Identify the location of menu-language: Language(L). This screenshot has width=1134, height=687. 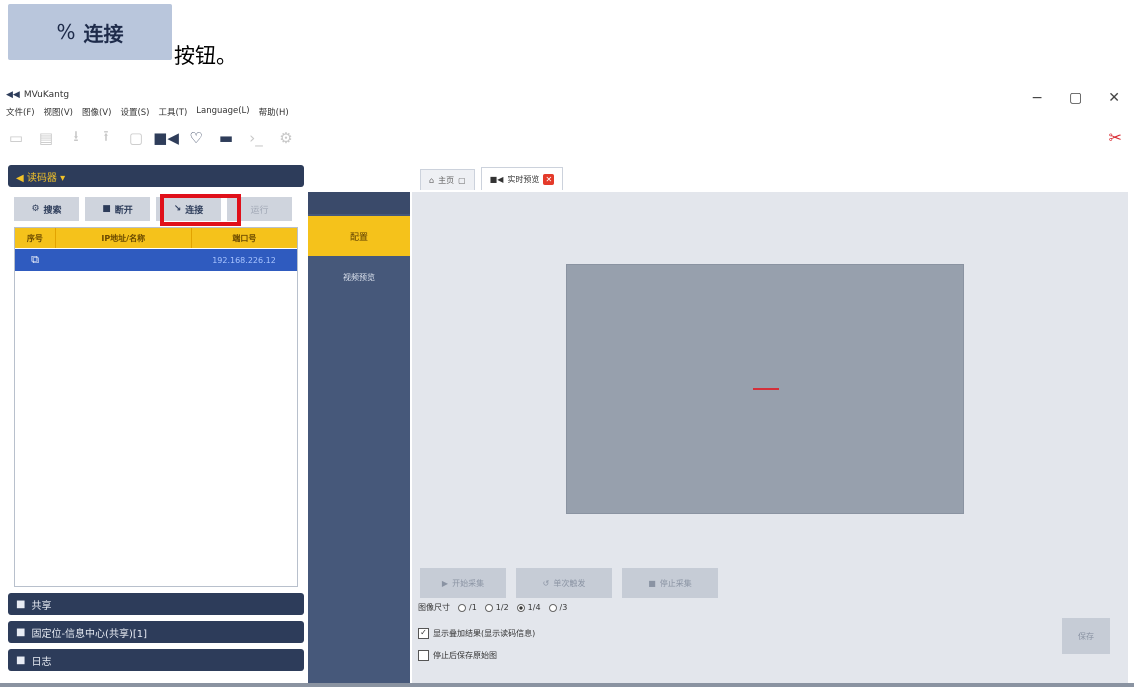
(222, 112).